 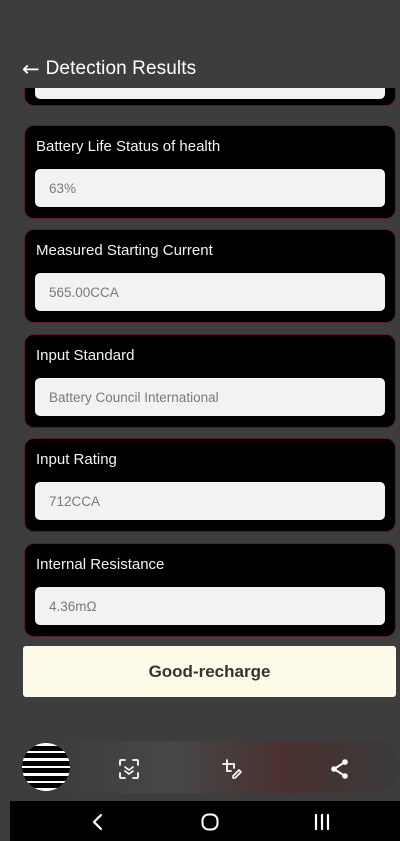 What do you see at coordinates (200, 69) in the screenshot?
I see `app-header: ← Detection Results` at bounding box center [200, 69].